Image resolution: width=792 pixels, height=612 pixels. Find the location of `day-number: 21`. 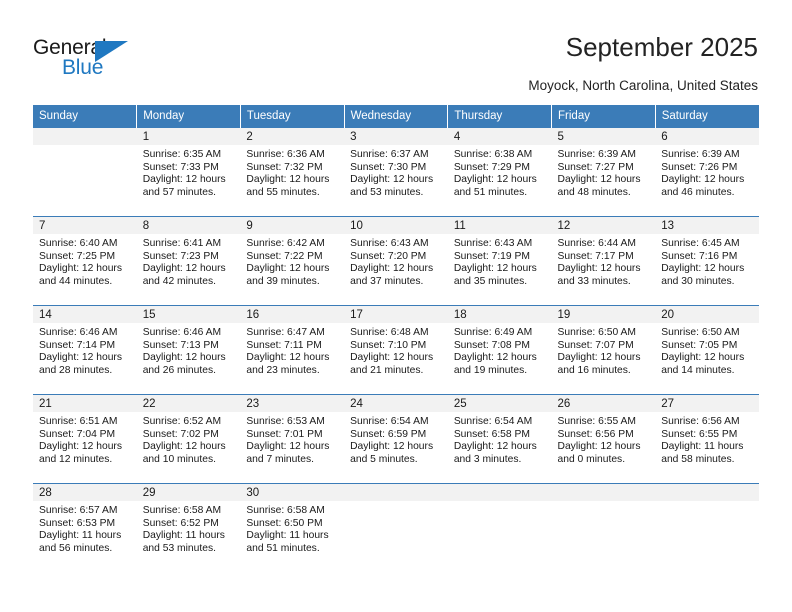

day-number: 21 is located at coordinates (85, 403).